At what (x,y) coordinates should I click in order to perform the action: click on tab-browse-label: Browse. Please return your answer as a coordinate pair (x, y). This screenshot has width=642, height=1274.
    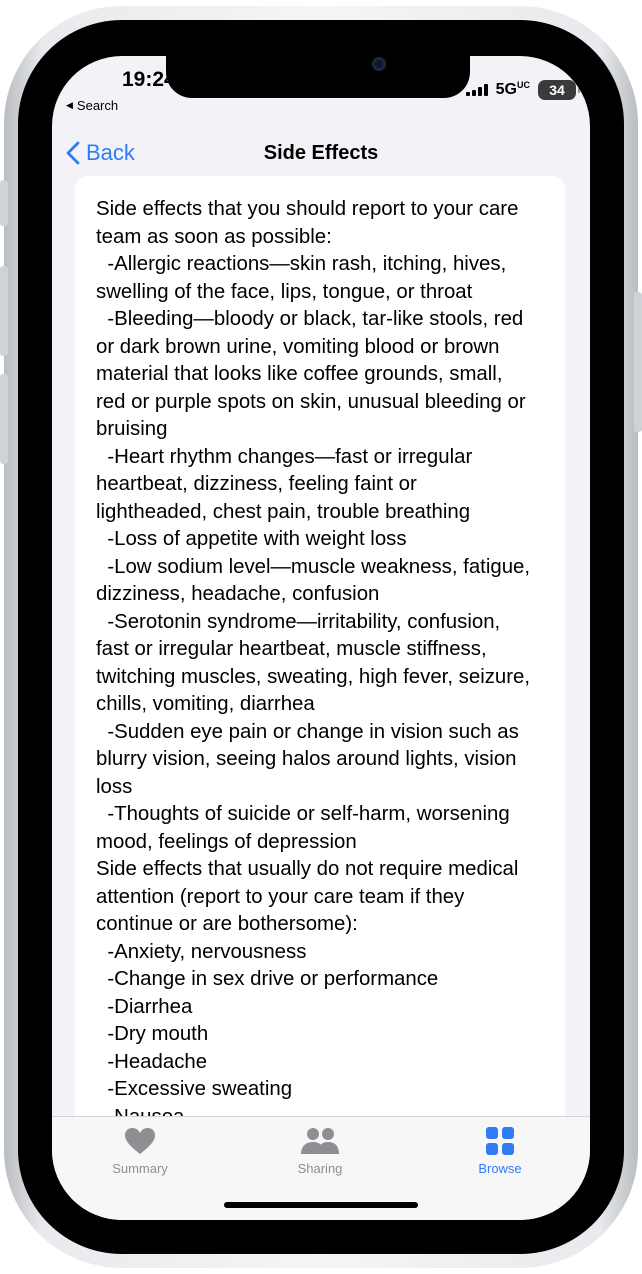
    Looking at the image, I should click on (500, 1168).